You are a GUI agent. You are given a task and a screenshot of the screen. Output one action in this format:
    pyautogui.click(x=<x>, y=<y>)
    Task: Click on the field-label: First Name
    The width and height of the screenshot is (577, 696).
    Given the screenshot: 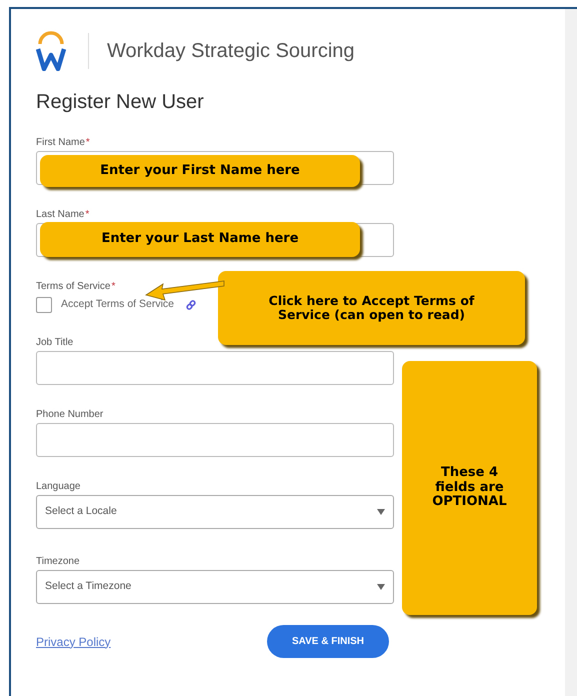 What is the action you would take?
    pyautogui.click(x=60, y=142)
    